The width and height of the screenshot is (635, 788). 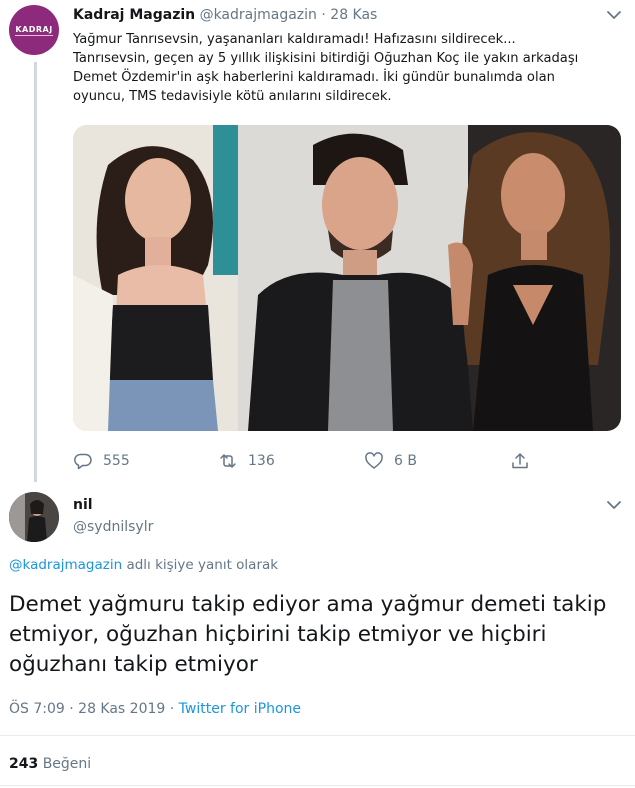 What do you see at coordinates (134, 15) in the screenshot?
I see `display-name: Kadraj Magazin` at bounding box center [134, 15].